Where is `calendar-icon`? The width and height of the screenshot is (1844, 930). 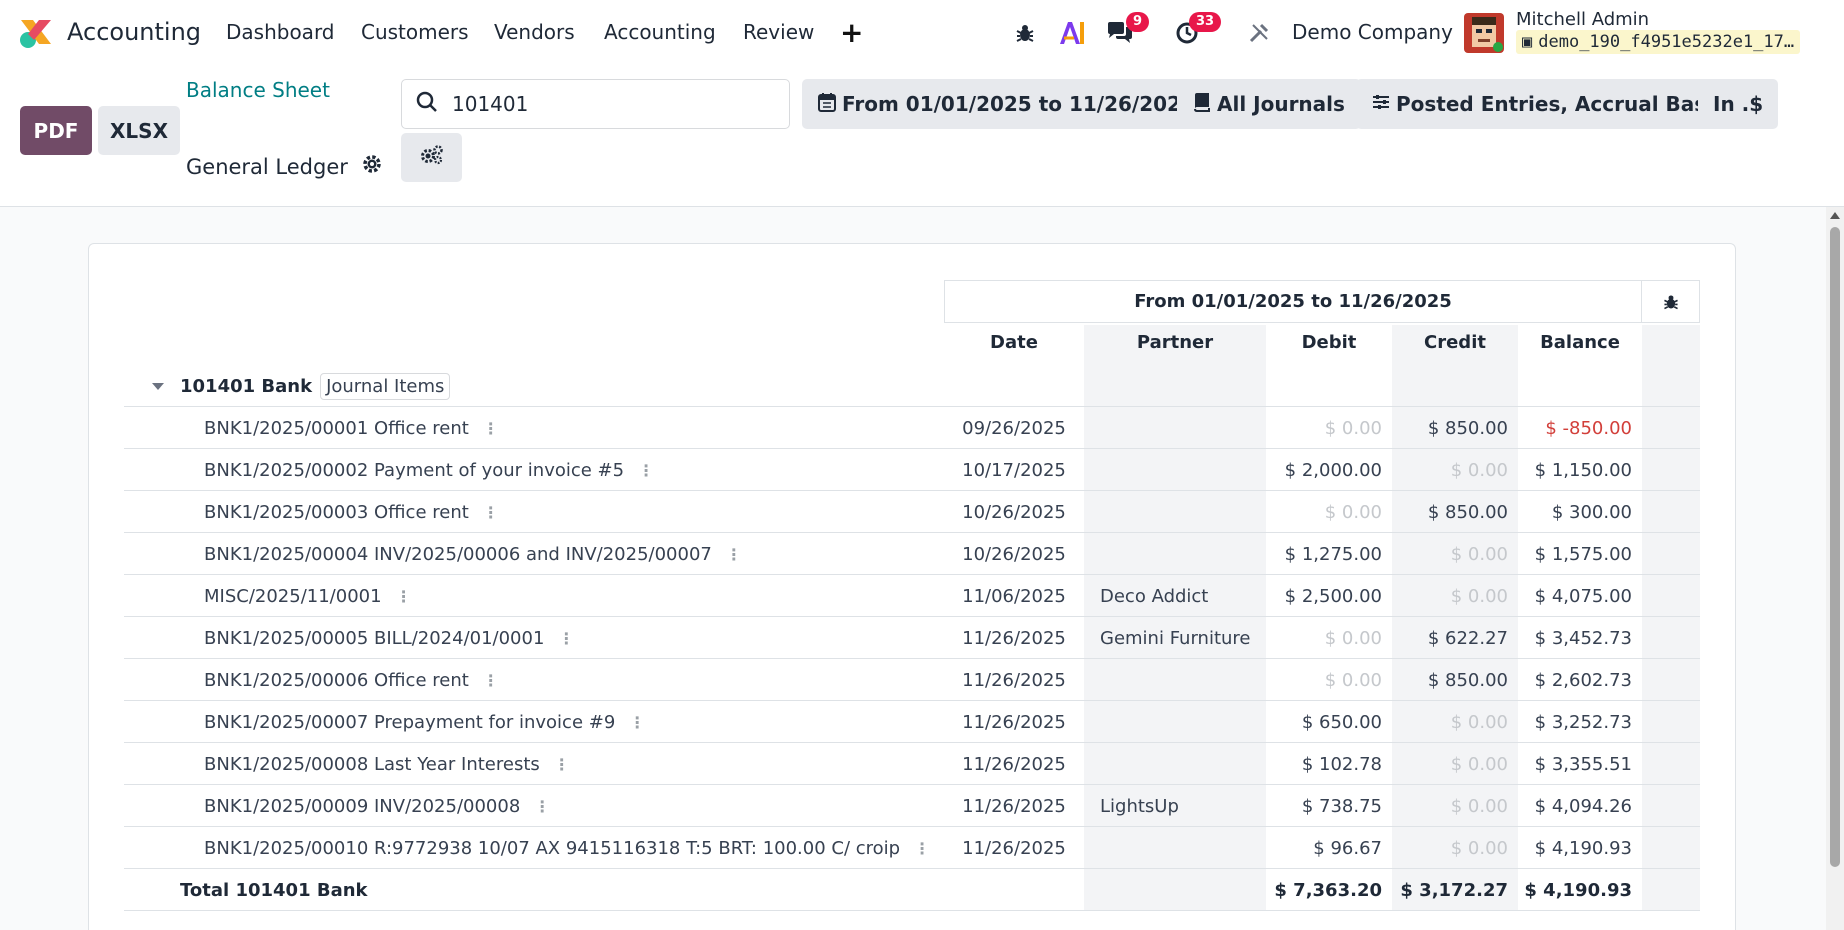
calendar-icon is located at coordinates (827, 104).